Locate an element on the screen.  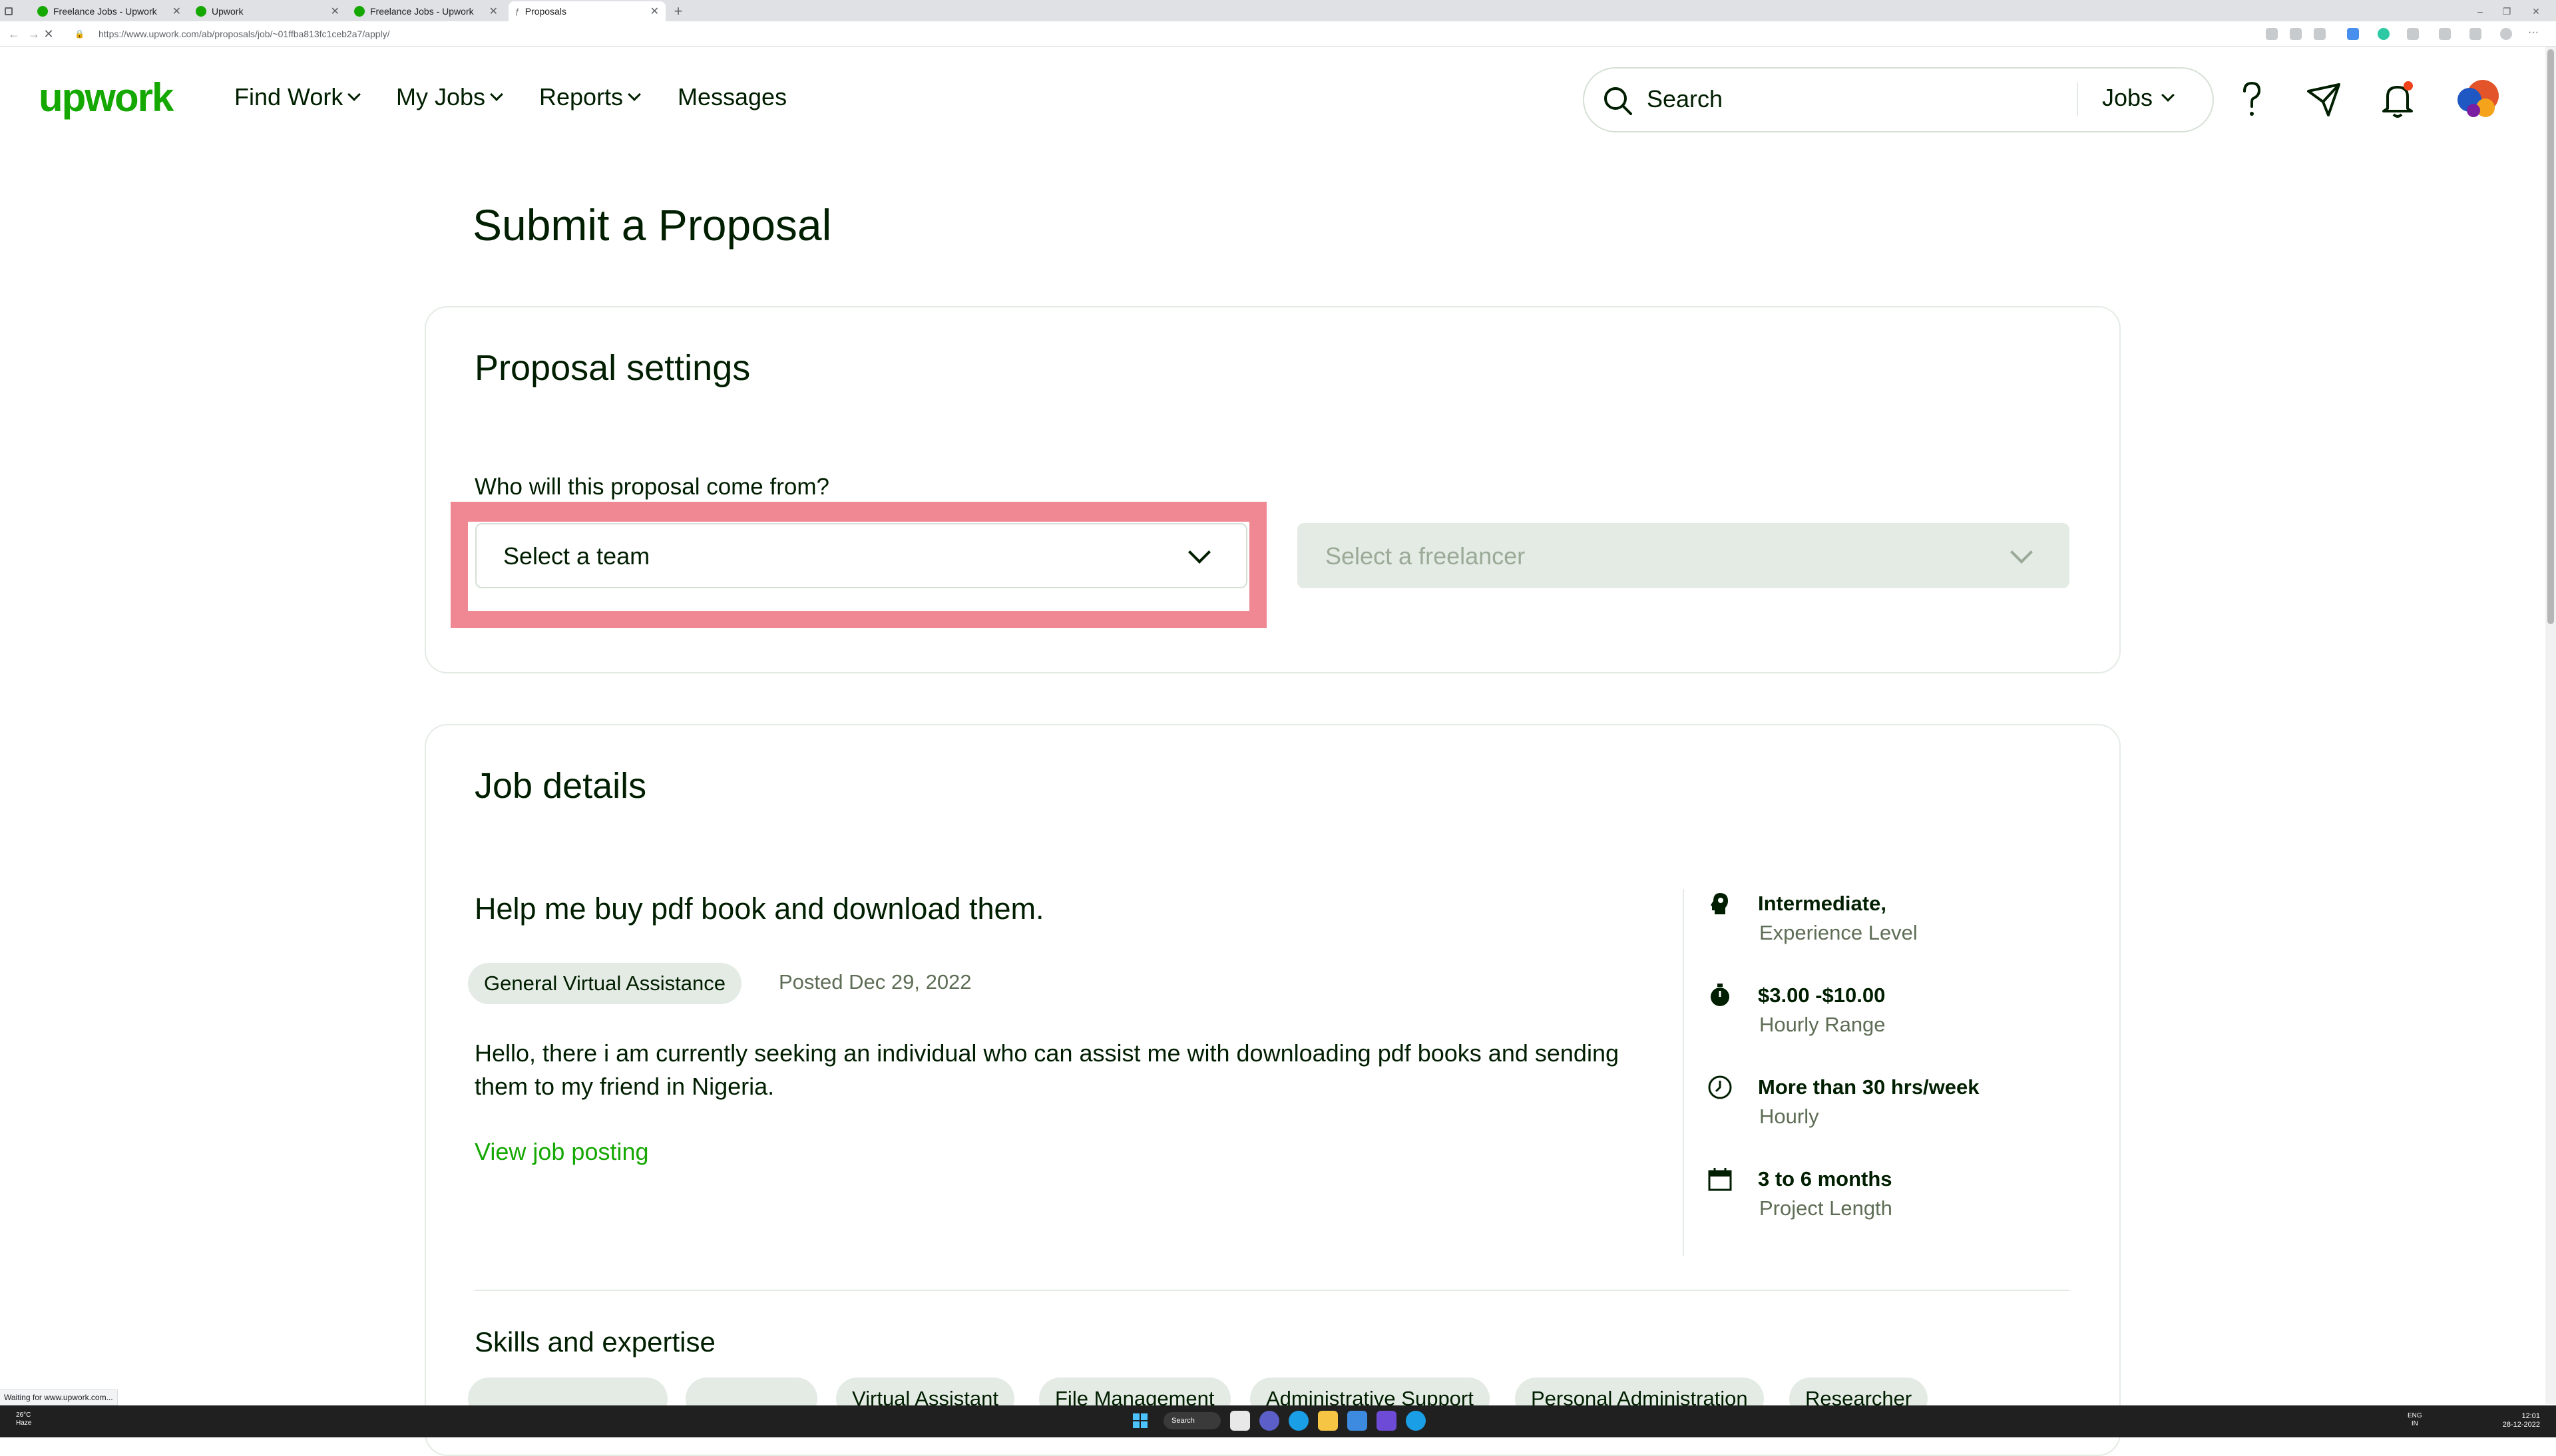
profile-icon is located at coordinates (2506, 34).